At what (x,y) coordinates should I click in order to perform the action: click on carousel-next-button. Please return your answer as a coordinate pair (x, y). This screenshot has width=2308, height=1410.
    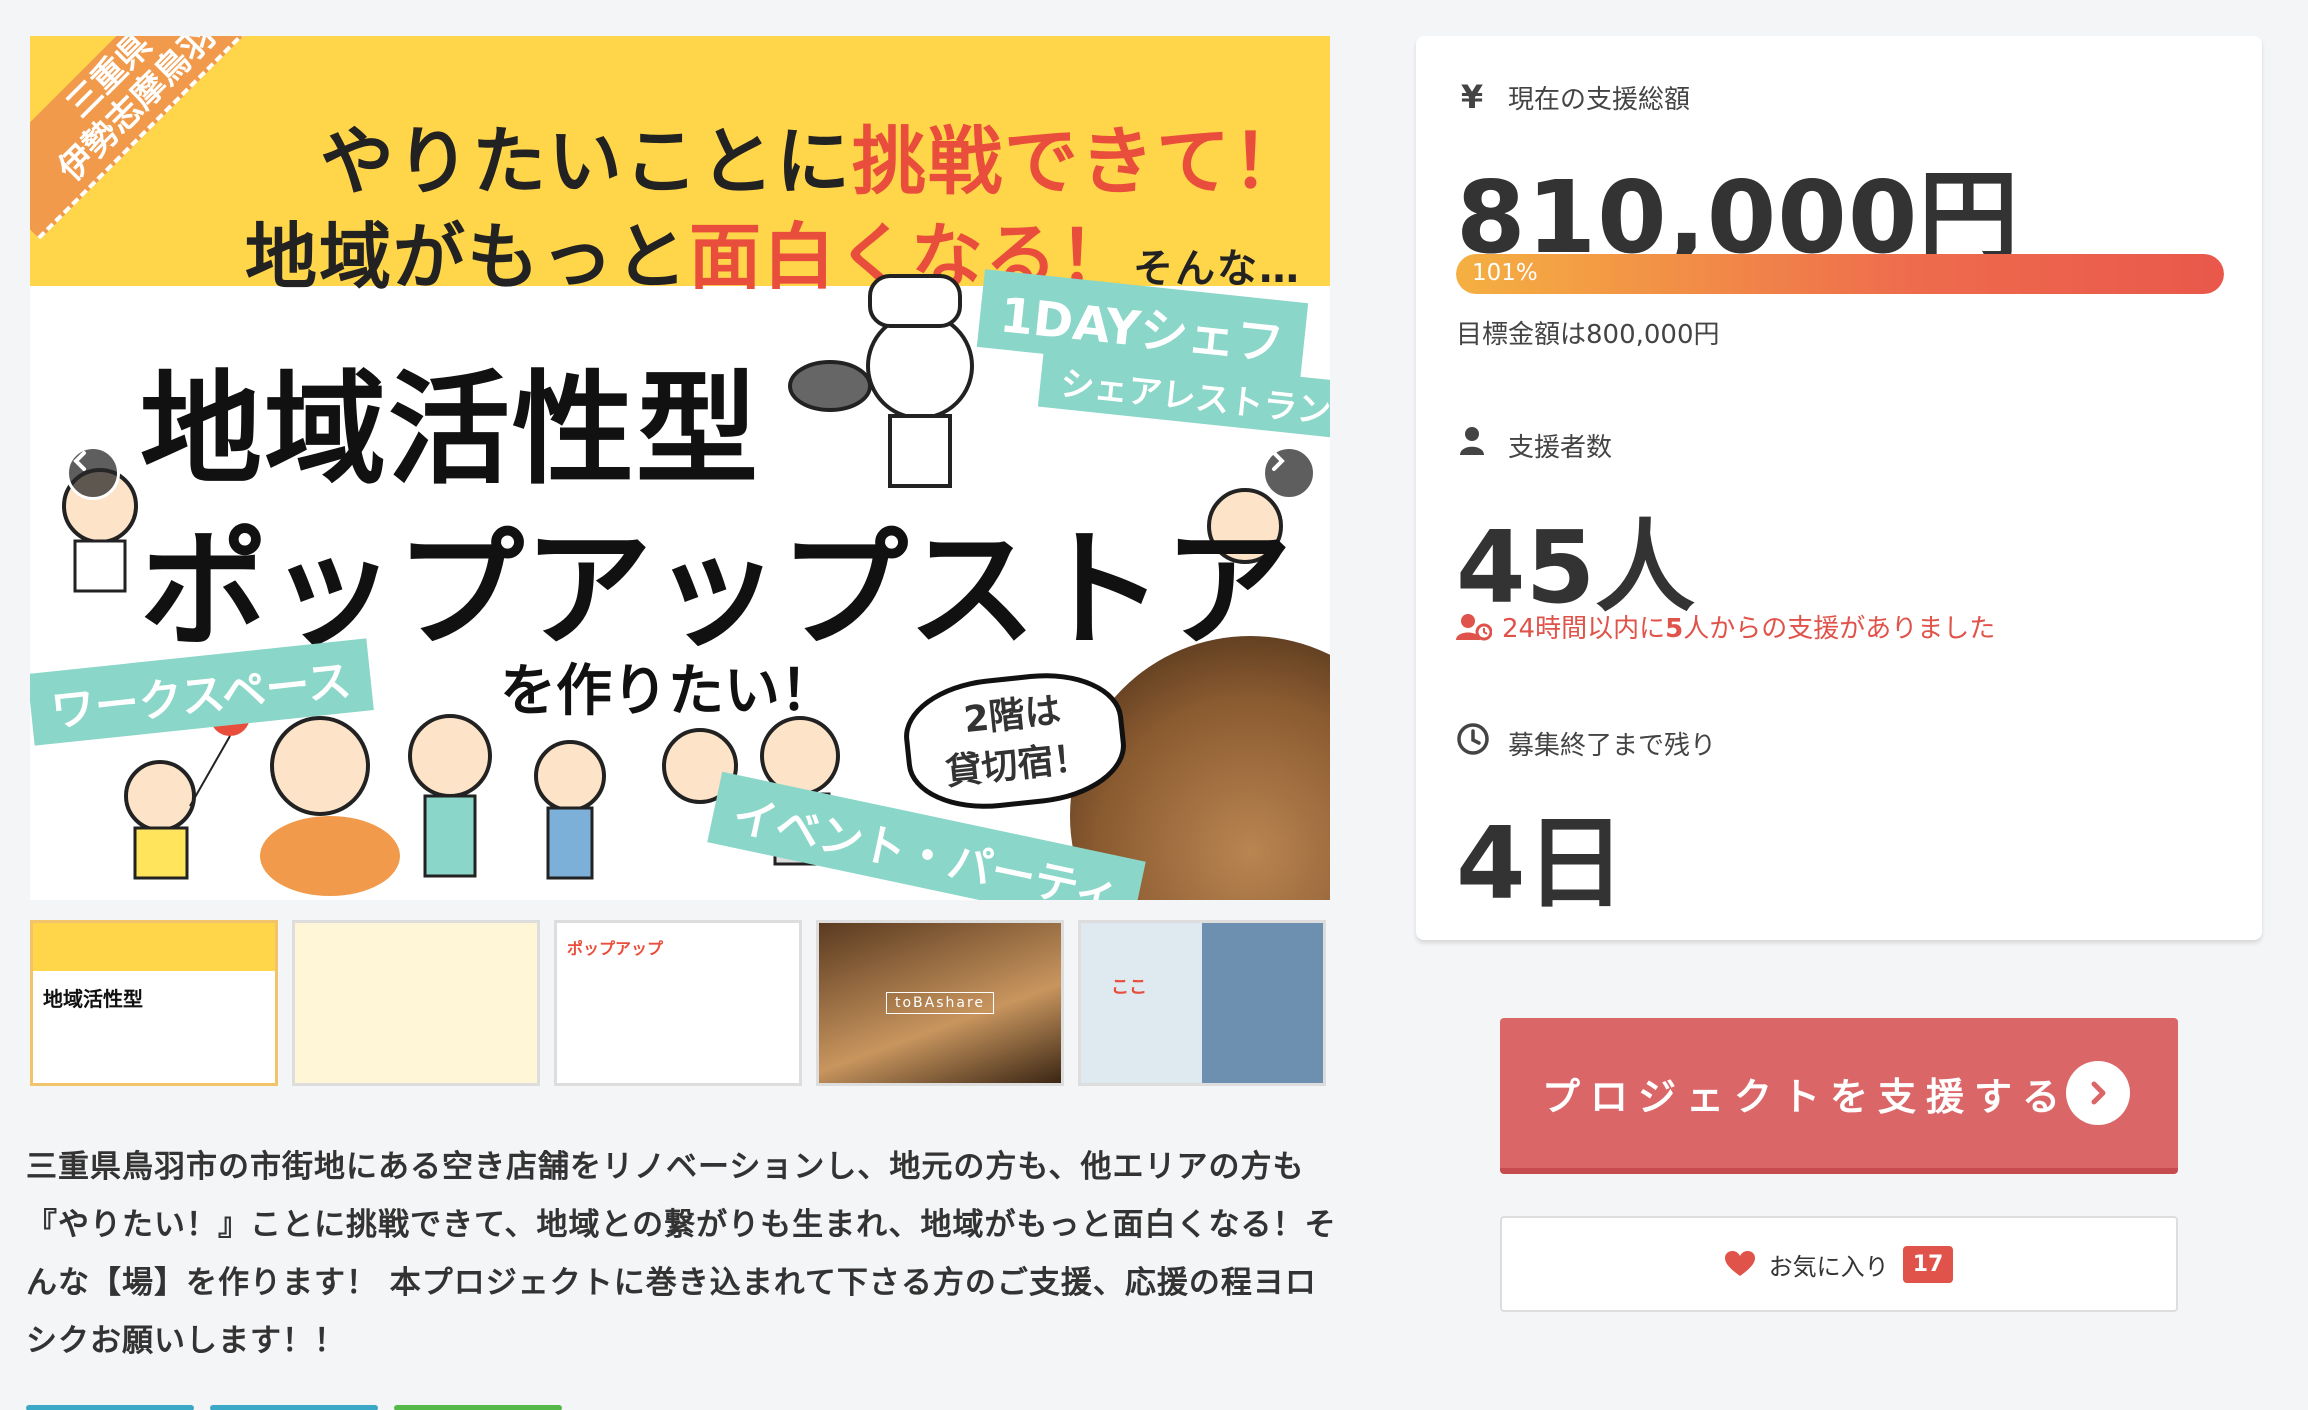
    Looking at the image, I should click on (1289, 473).